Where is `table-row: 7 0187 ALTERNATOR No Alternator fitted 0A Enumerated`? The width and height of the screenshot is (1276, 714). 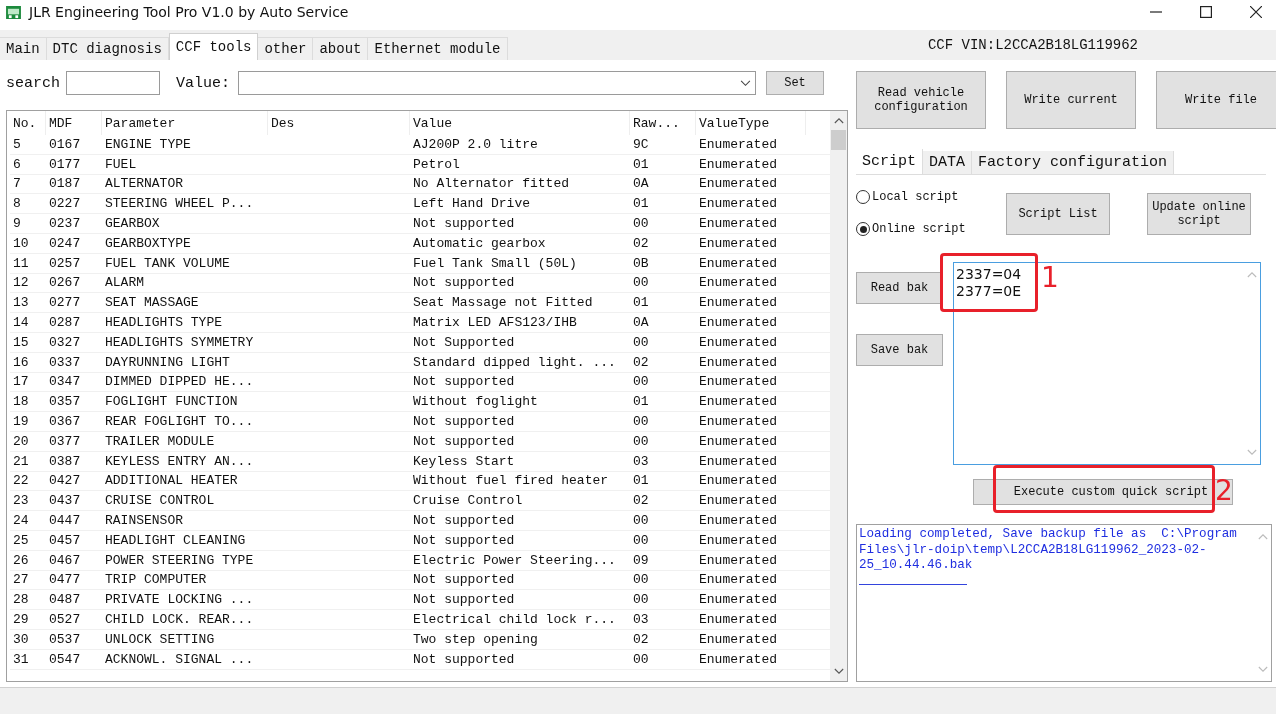
table-row: 7 0187 ALTERNATOR No Alternator fitted 0A Enumerated is located at coordinates (420, 184).